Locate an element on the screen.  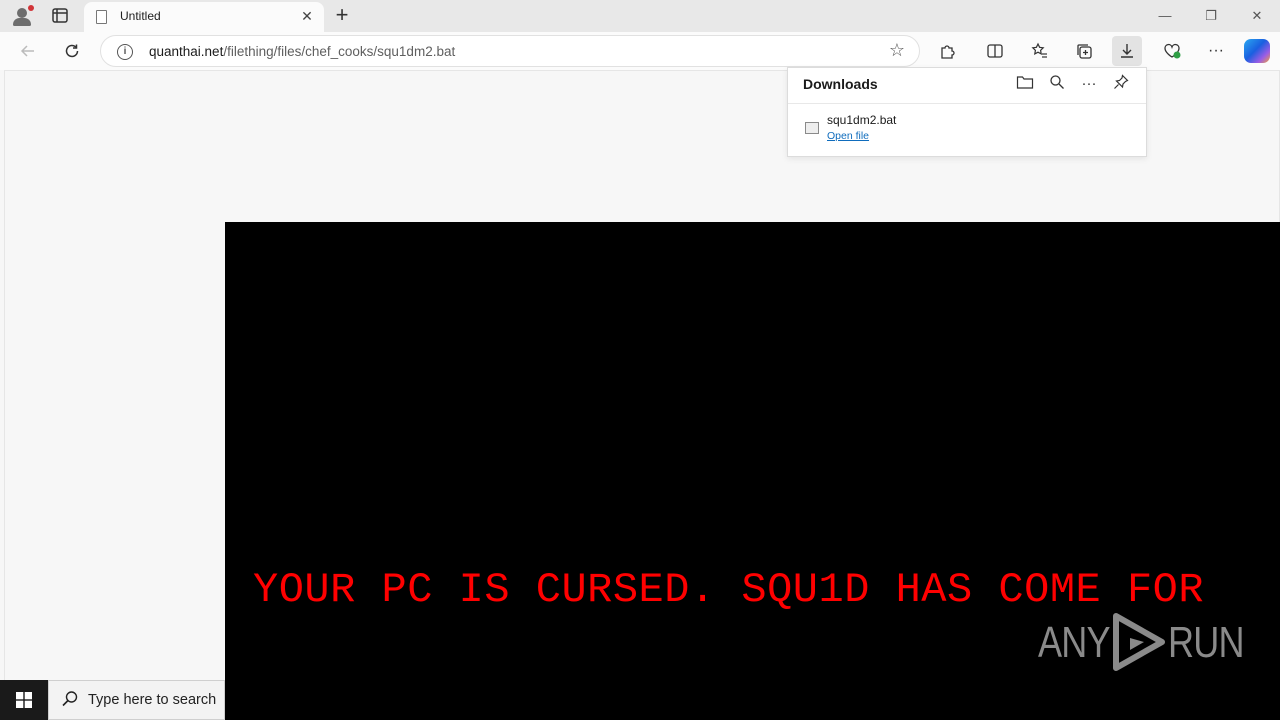
downloads-title: Downloads is located at coordinates (840, 84).